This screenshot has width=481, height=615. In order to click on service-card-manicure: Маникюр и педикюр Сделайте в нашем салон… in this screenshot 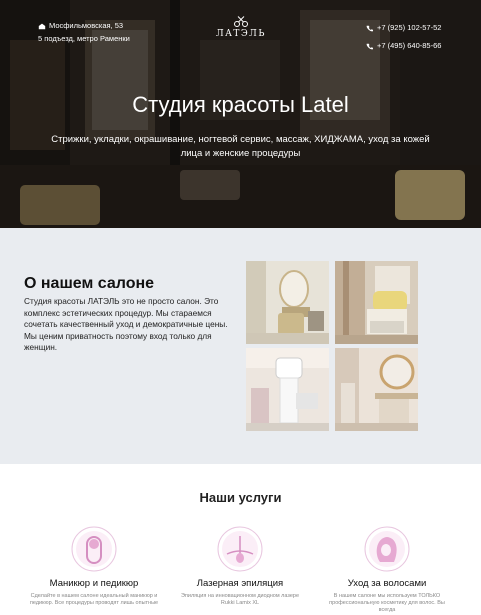, I will do `click(94, 566)`.